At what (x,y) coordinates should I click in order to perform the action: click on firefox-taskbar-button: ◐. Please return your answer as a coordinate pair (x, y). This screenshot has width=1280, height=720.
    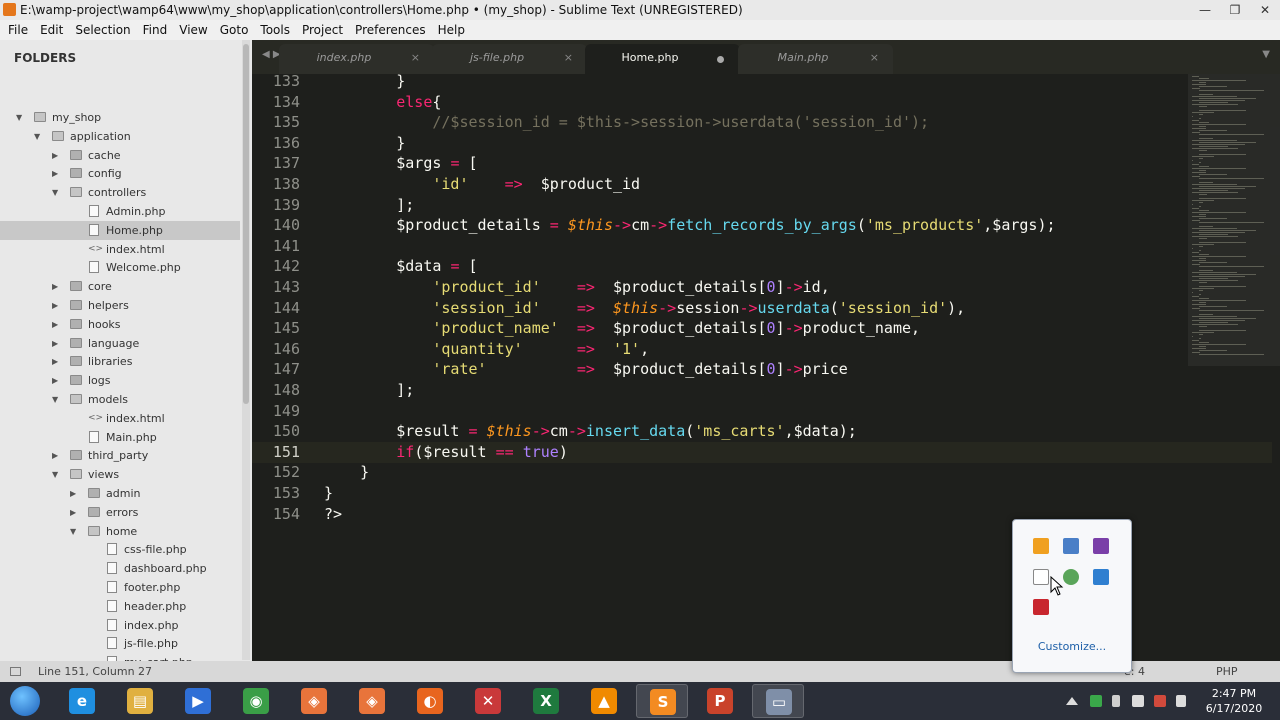
    Looking at the image, I should click on (430, 701).